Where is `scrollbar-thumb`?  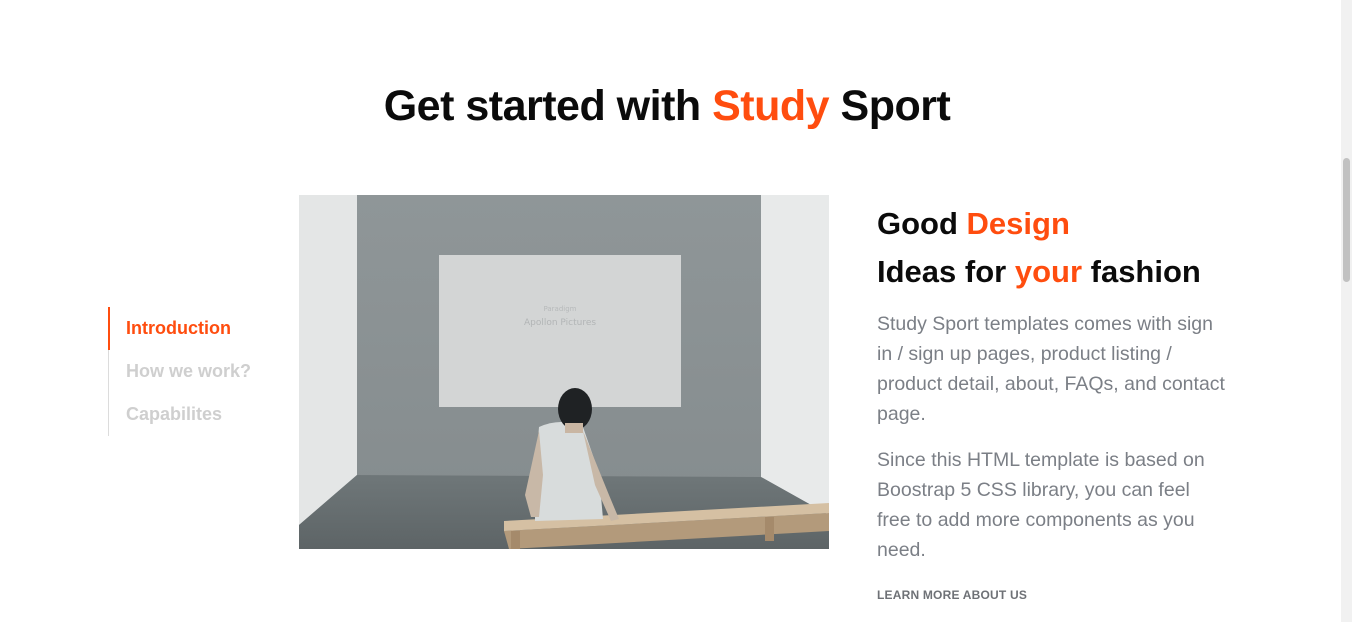
scrollbar-thumb is located at coordinates (1346, 220).